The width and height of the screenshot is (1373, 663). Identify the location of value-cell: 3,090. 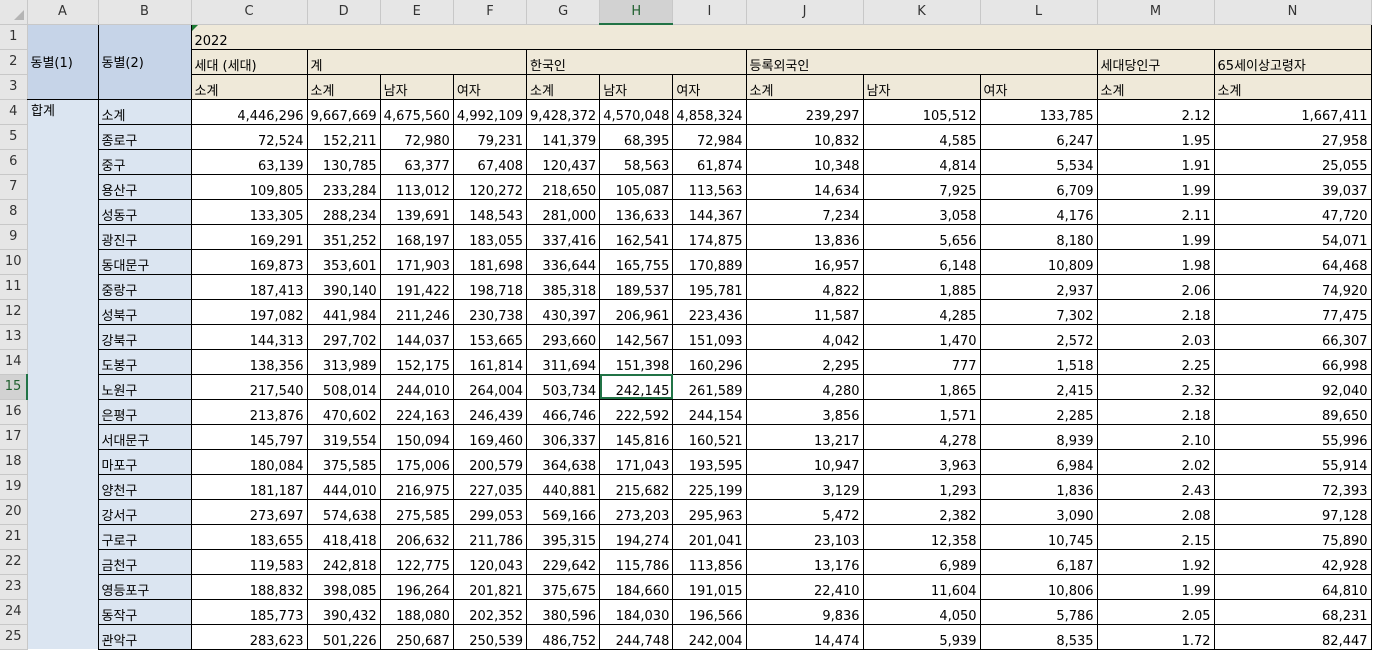
(1039, 512).